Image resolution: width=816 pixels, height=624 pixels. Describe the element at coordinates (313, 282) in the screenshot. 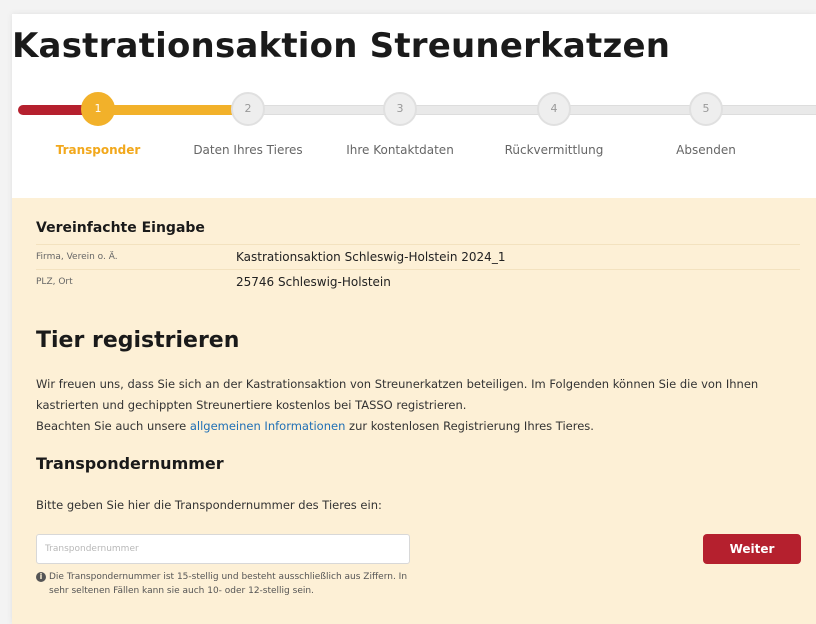

I see `info-row-value: 25746 Schleswig-Holstein` at that location.